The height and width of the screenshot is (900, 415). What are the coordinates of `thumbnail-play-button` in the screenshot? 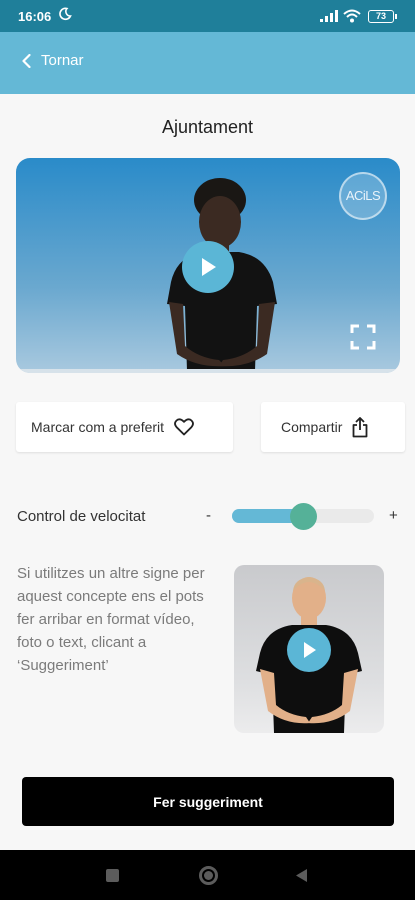 It's located at (309, 650).